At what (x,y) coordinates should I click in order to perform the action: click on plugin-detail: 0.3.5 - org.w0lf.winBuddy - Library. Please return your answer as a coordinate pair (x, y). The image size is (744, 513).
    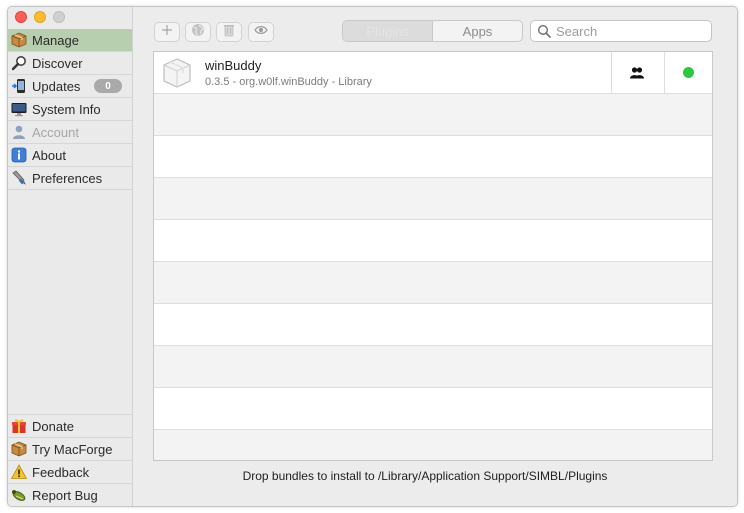
    Looking at the image, I should click on (288, 82).